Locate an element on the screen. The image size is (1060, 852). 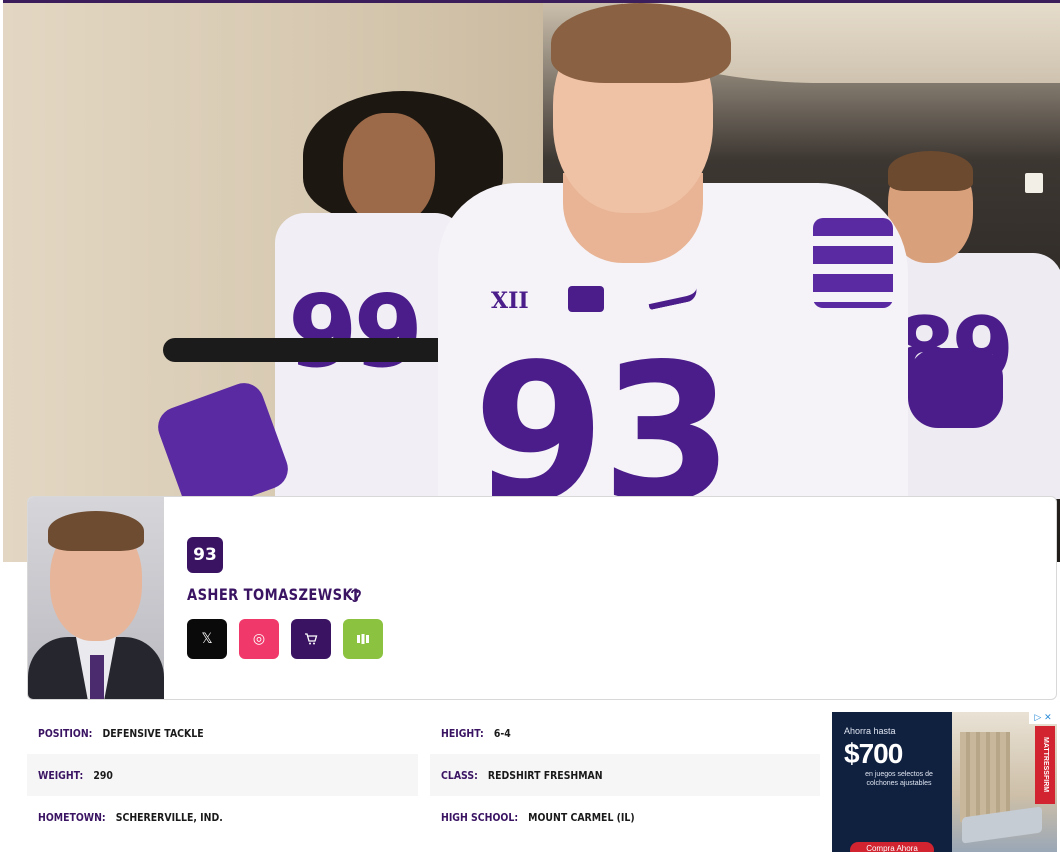
weight-value: 290 is located at coordinates (103, 775).